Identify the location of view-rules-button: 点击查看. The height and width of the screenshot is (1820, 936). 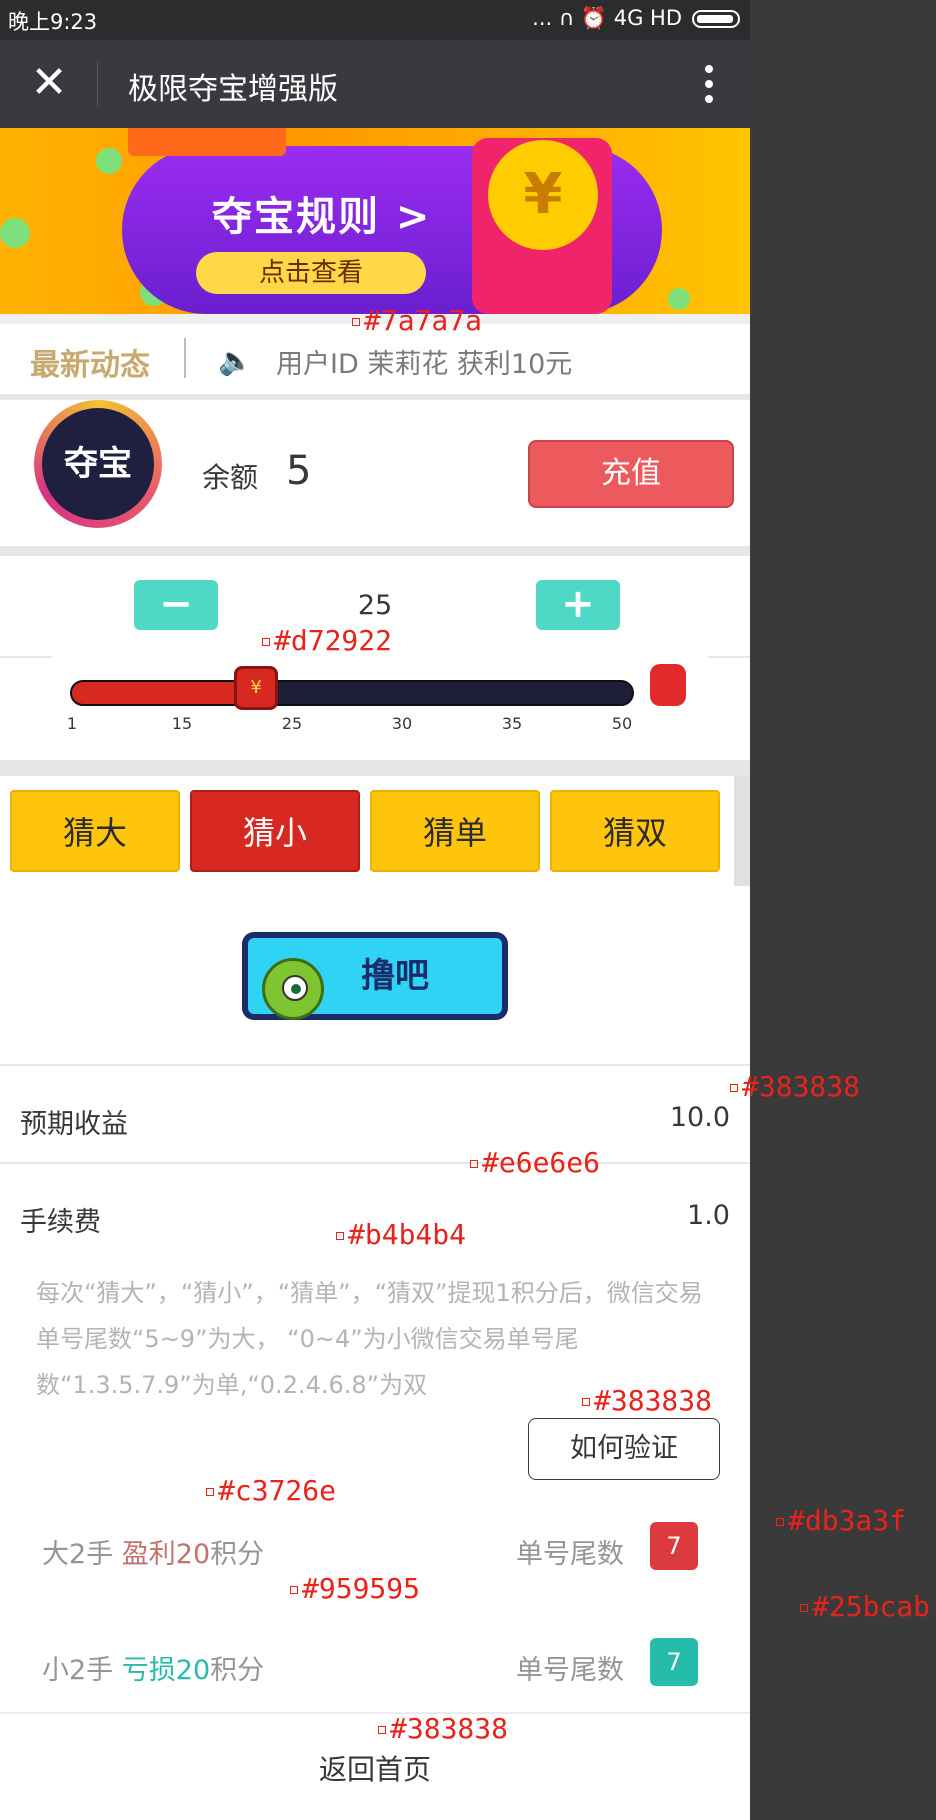
(311, 273).